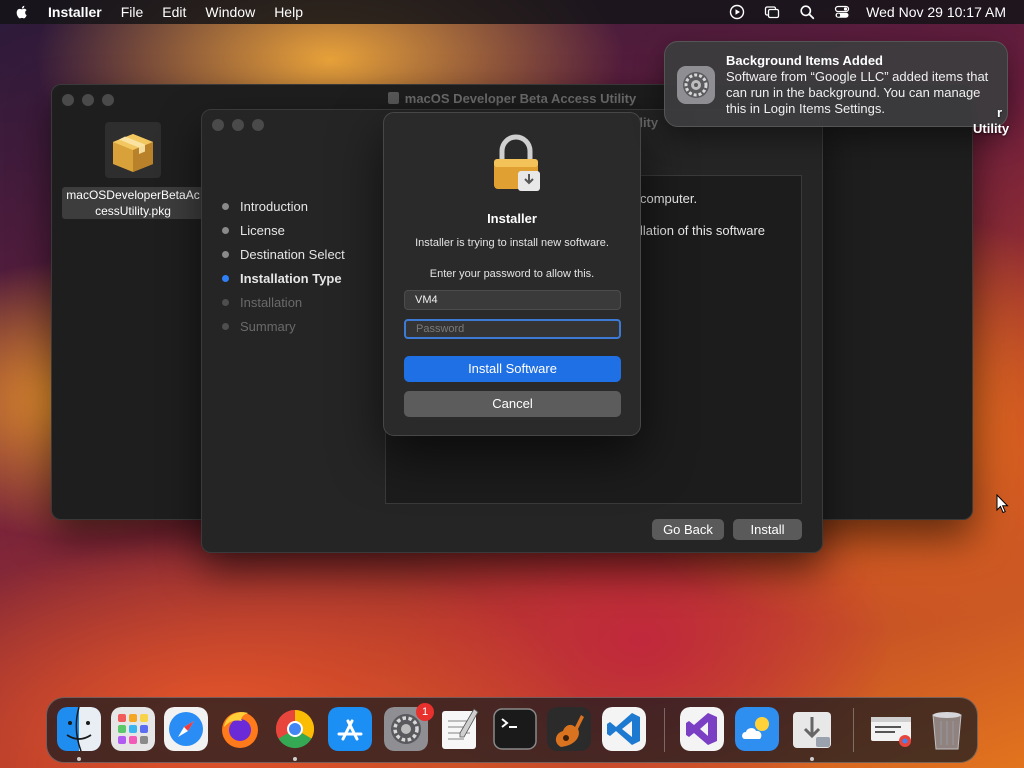 This screenshot has height=768, width=1024. Describe the element at coordinates (240, 729) in the screenshot. I see `firefox-icon` at that location.